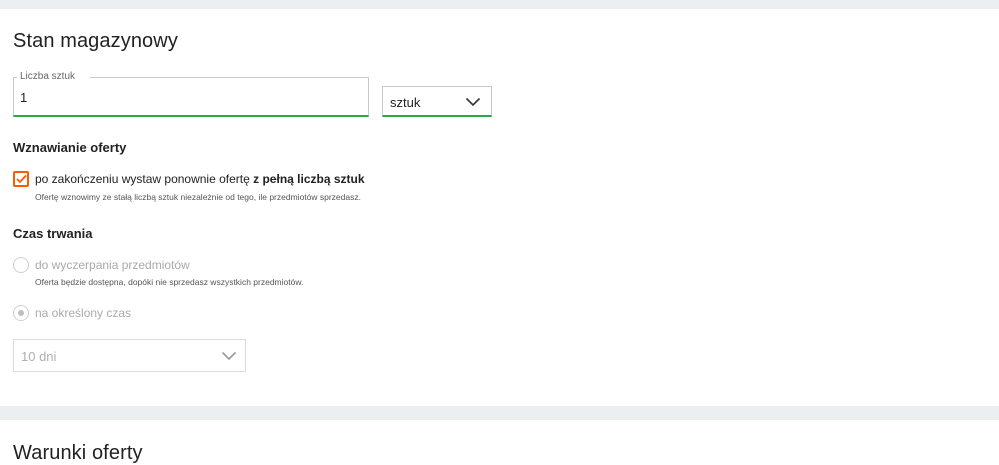  I want to click on terms-section-title: Warunki oferty, so click(78, 453).